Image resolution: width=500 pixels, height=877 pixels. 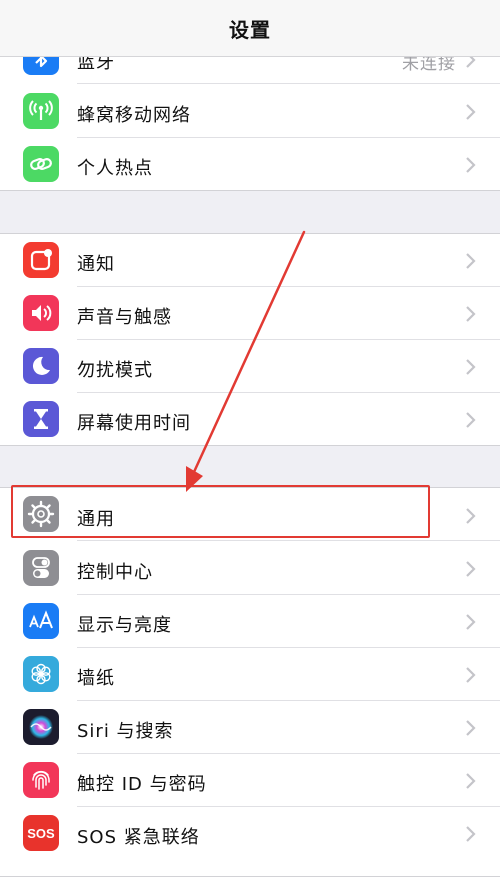 What do you see at coordinates (250, 260) in the screenshot?
I see `settings-row-notifications: 通知` at bounding box center [250, 260].